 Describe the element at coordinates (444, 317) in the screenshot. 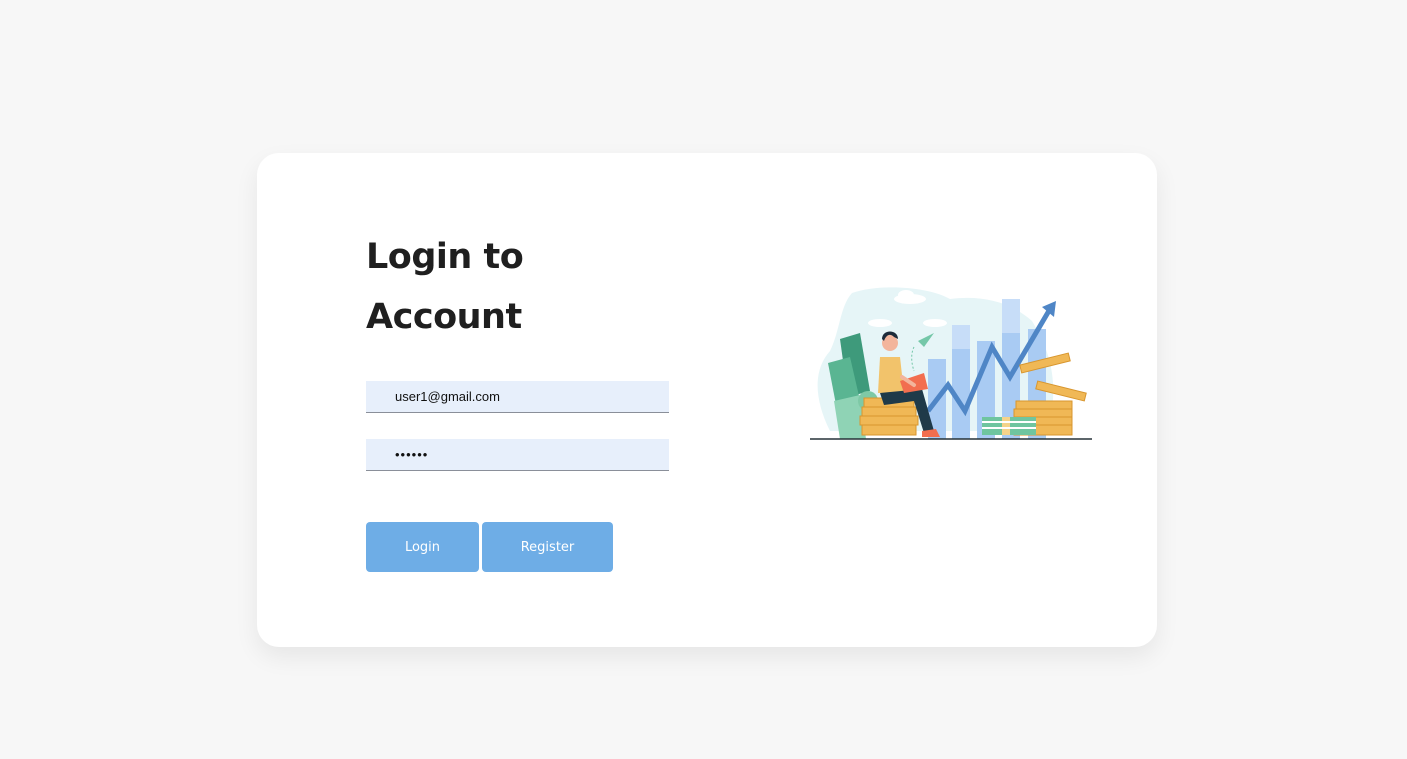

I see `title-line-2: Account` at that location.